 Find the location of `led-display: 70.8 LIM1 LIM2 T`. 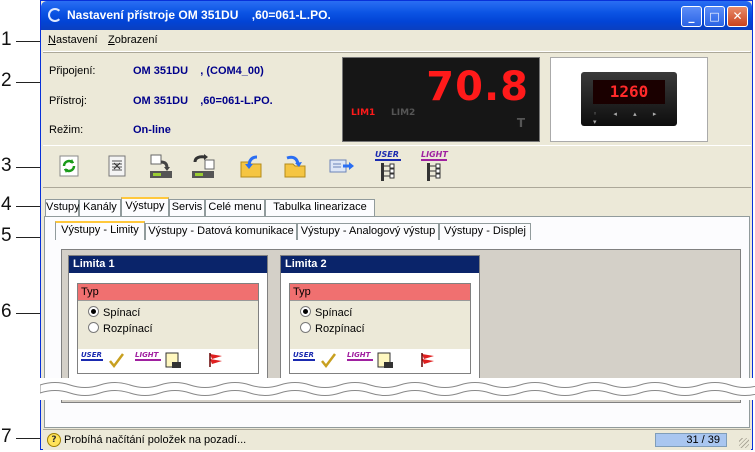

led-display: 70.8 LIM1 LIM2 T is located at coordinates (441, 99).